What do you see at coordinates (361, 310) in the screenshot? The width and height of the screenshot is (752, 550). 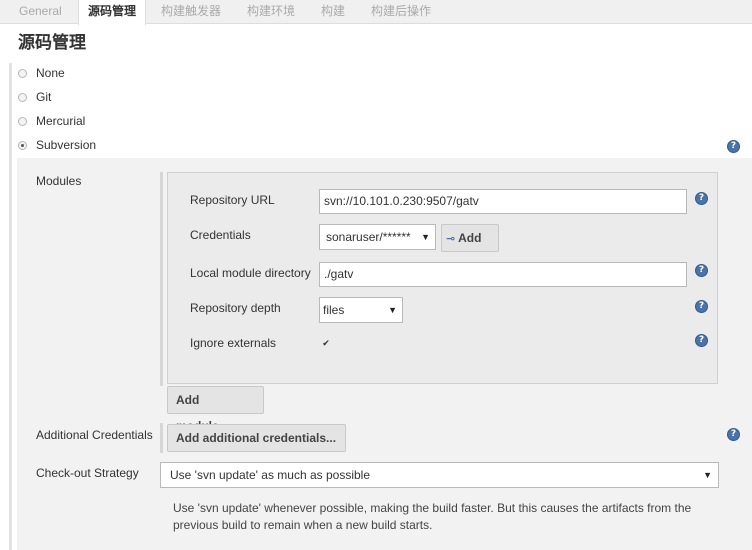 I see `repository-depth-select: files ▼` at bounding box center [361, 310].